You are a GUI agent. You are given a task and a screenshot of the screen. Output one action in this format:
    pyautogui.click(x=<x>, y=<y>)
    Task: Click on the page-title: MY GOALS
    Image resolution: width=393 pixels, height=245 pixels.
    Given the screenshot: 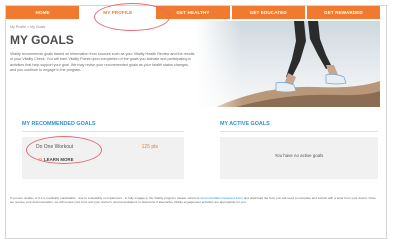 What is the action you would take?
    pyautogui.click(x=42, y=40)
    